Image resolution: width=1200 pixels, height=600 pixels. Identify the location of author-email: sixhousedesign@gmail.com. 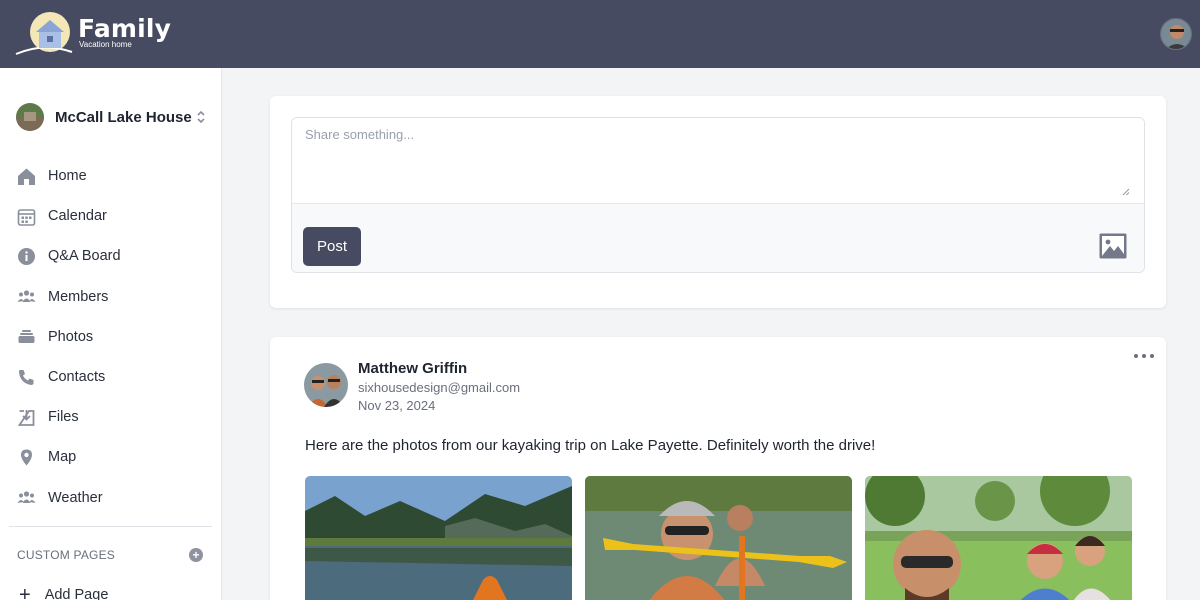
(439, 387).